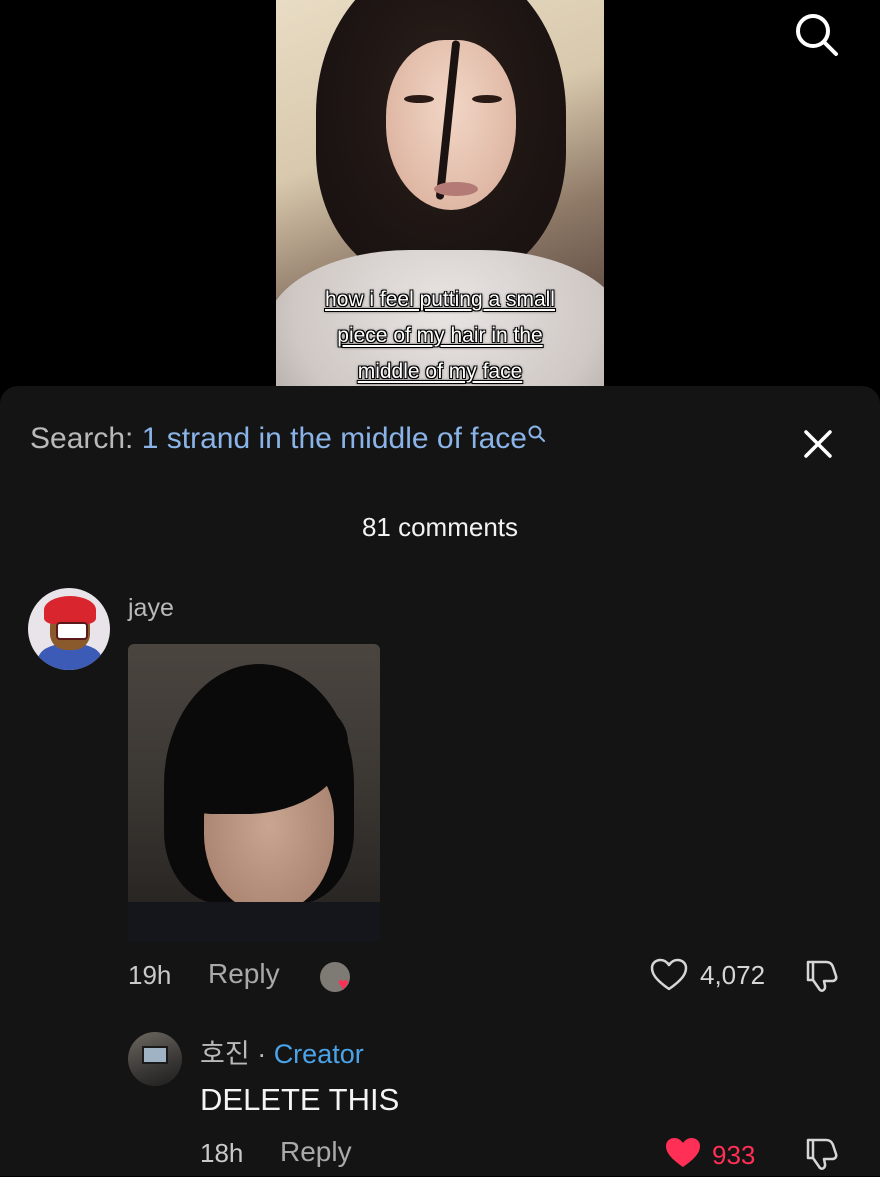 This screenshot has width=880, height=1177. What do you see at coordinates (440, 527) in the screenshot?
I see `comment-count: 81 comments` at bounding box center [440, 527].